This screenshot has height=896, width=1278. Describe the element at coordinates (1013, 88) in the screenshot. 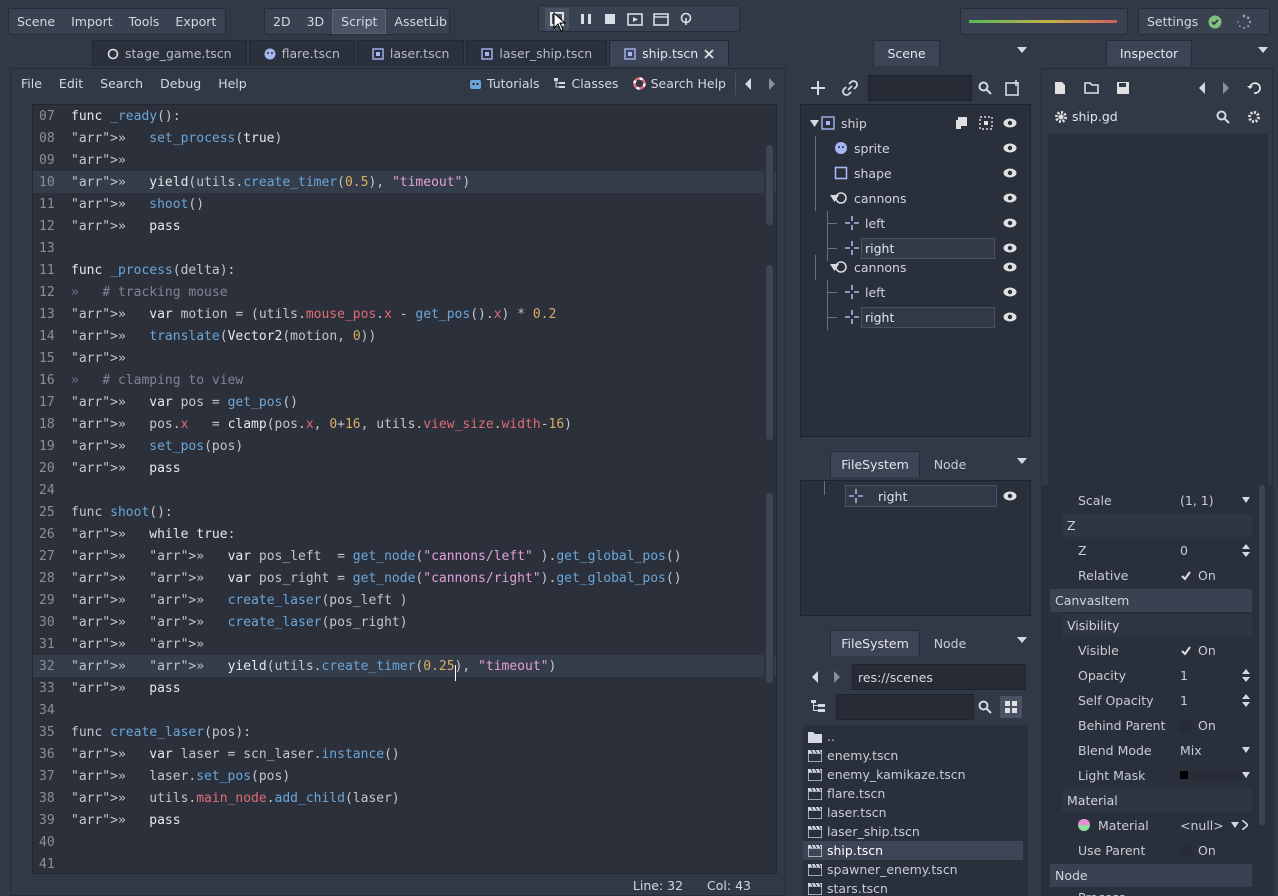

I see `instance-scene-icon` at that location.